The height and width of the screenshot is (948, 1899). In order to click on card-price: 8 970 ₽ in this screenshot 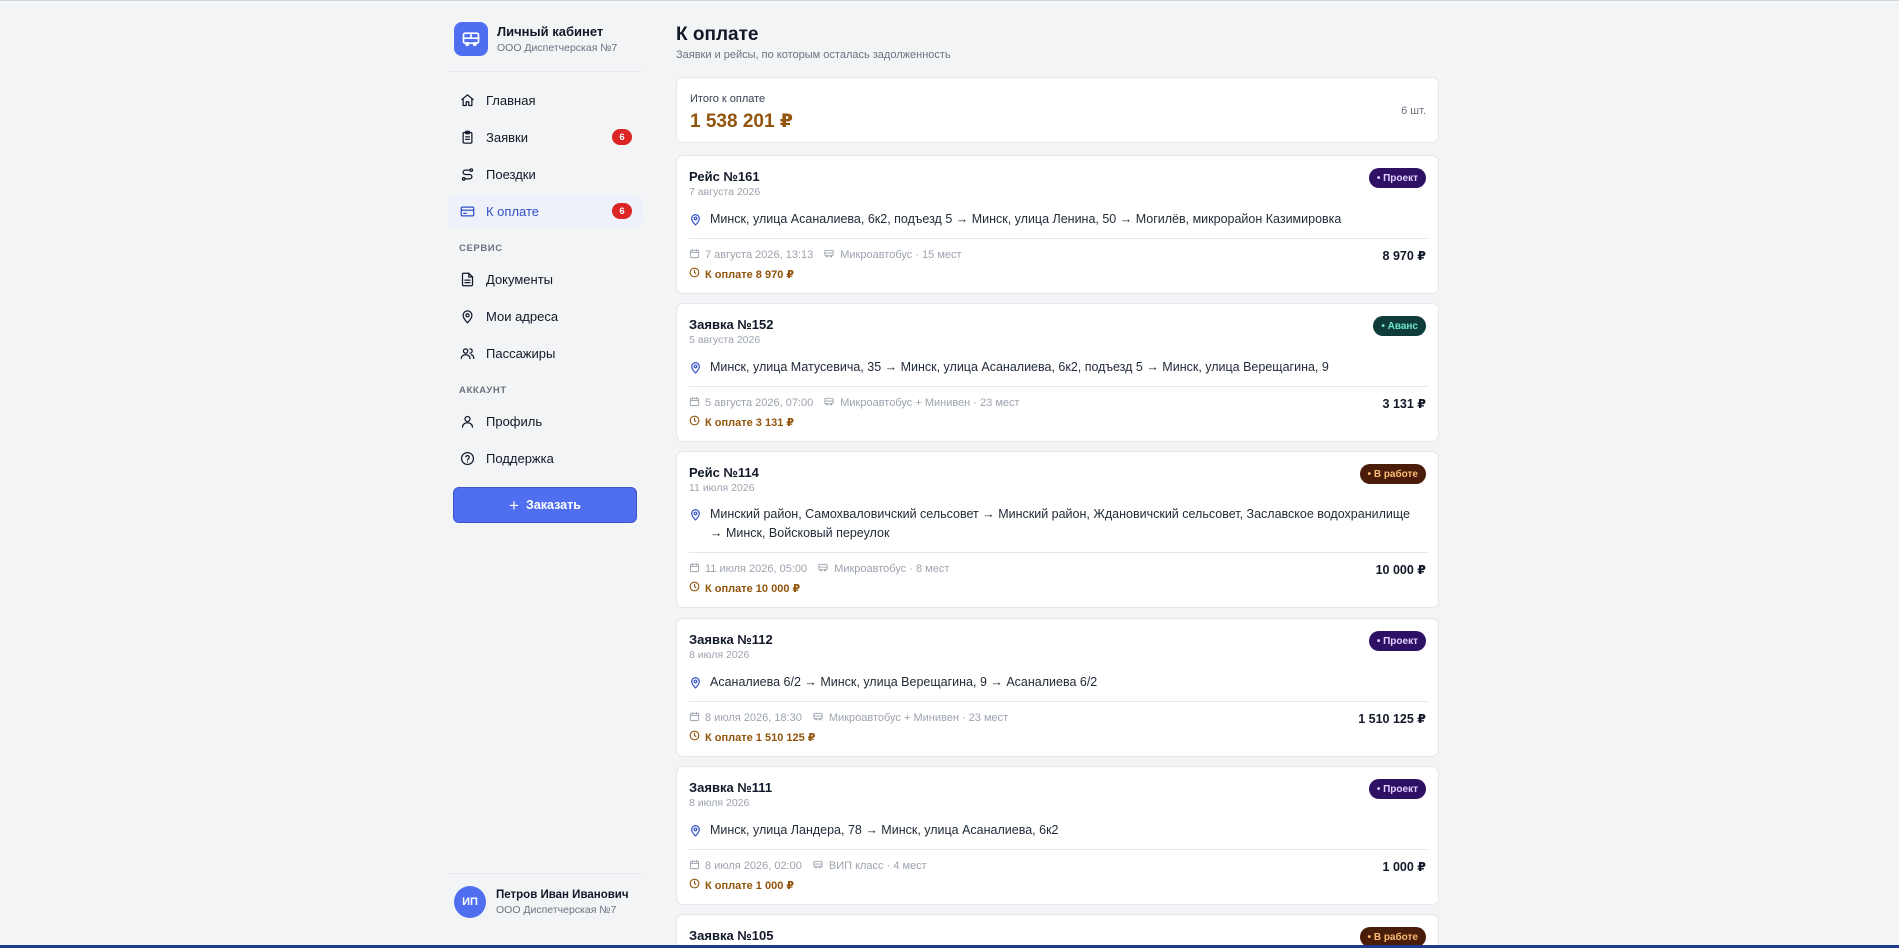, I will do `click(1404, 256)`.